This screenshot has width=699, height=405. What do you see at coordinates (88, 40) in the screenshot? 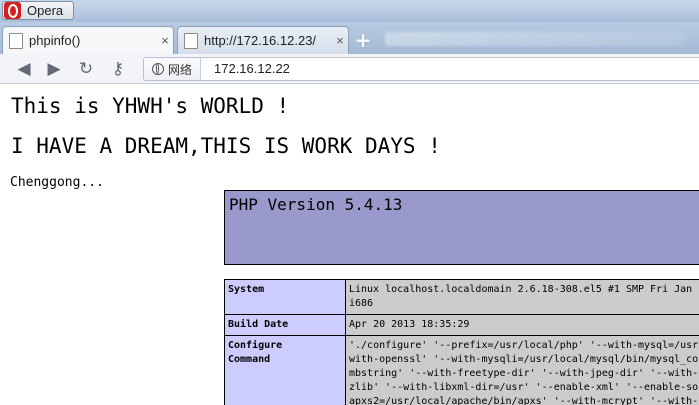
I see `tab-phpinfo: phpinfo() ×` at bounding box center [88, 40].